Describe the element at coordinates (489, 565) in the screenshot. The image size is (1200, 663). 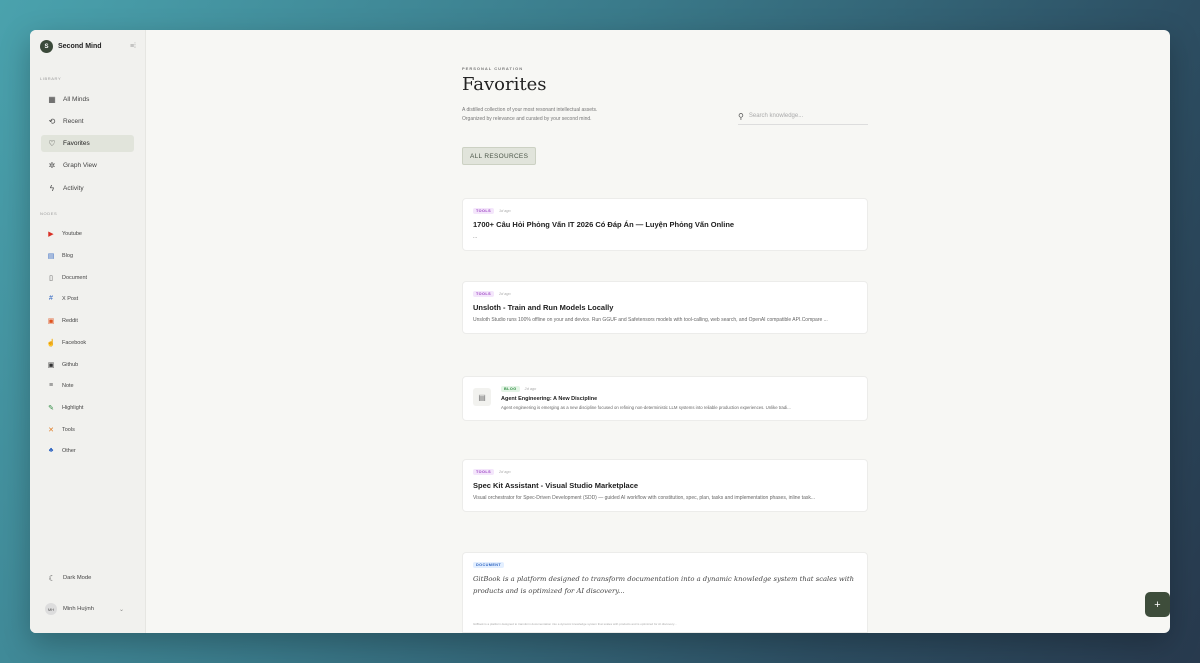
I see `type-badge: DOCUMENT` at that location.